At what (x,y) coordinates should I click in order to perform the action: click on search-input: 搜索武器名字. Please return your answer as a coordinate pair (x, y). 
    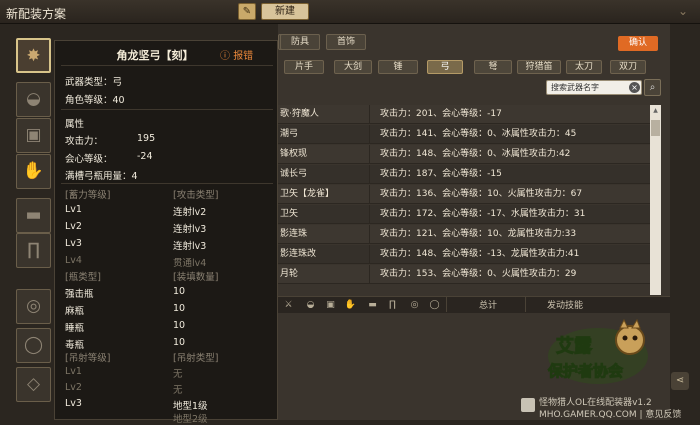
    Looking at the image, I should click on (594, 87).